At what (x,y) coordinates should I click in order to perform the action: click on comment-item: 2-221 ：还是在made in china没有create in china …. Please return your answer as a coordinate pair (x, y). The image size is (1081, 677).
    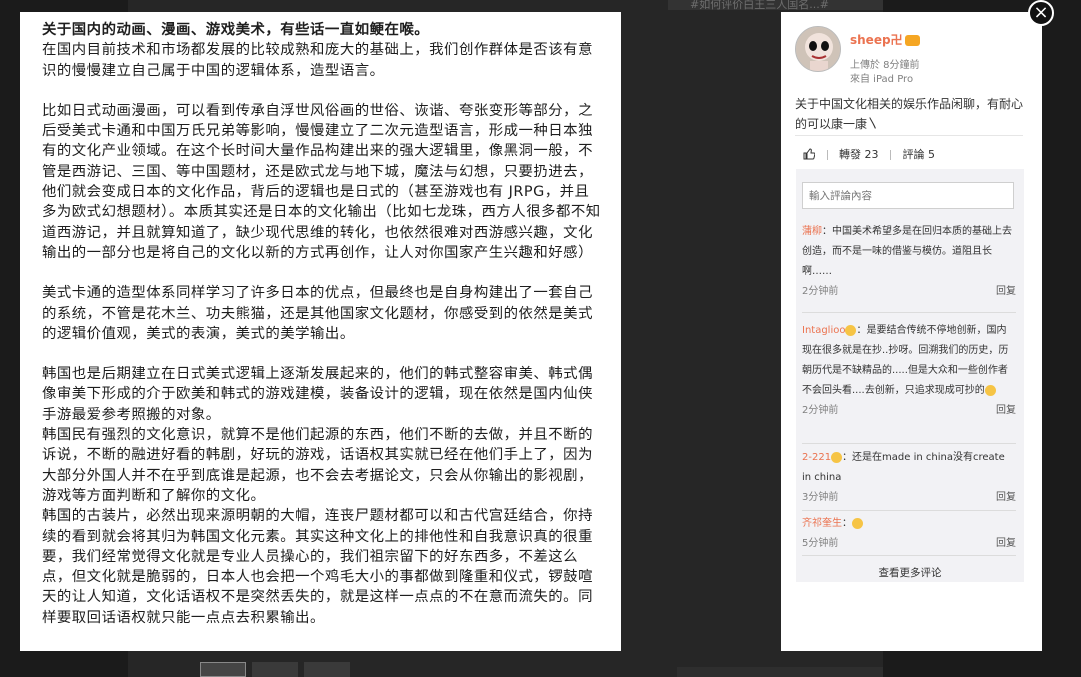
    Looking at the image, I should click on (909, 477).